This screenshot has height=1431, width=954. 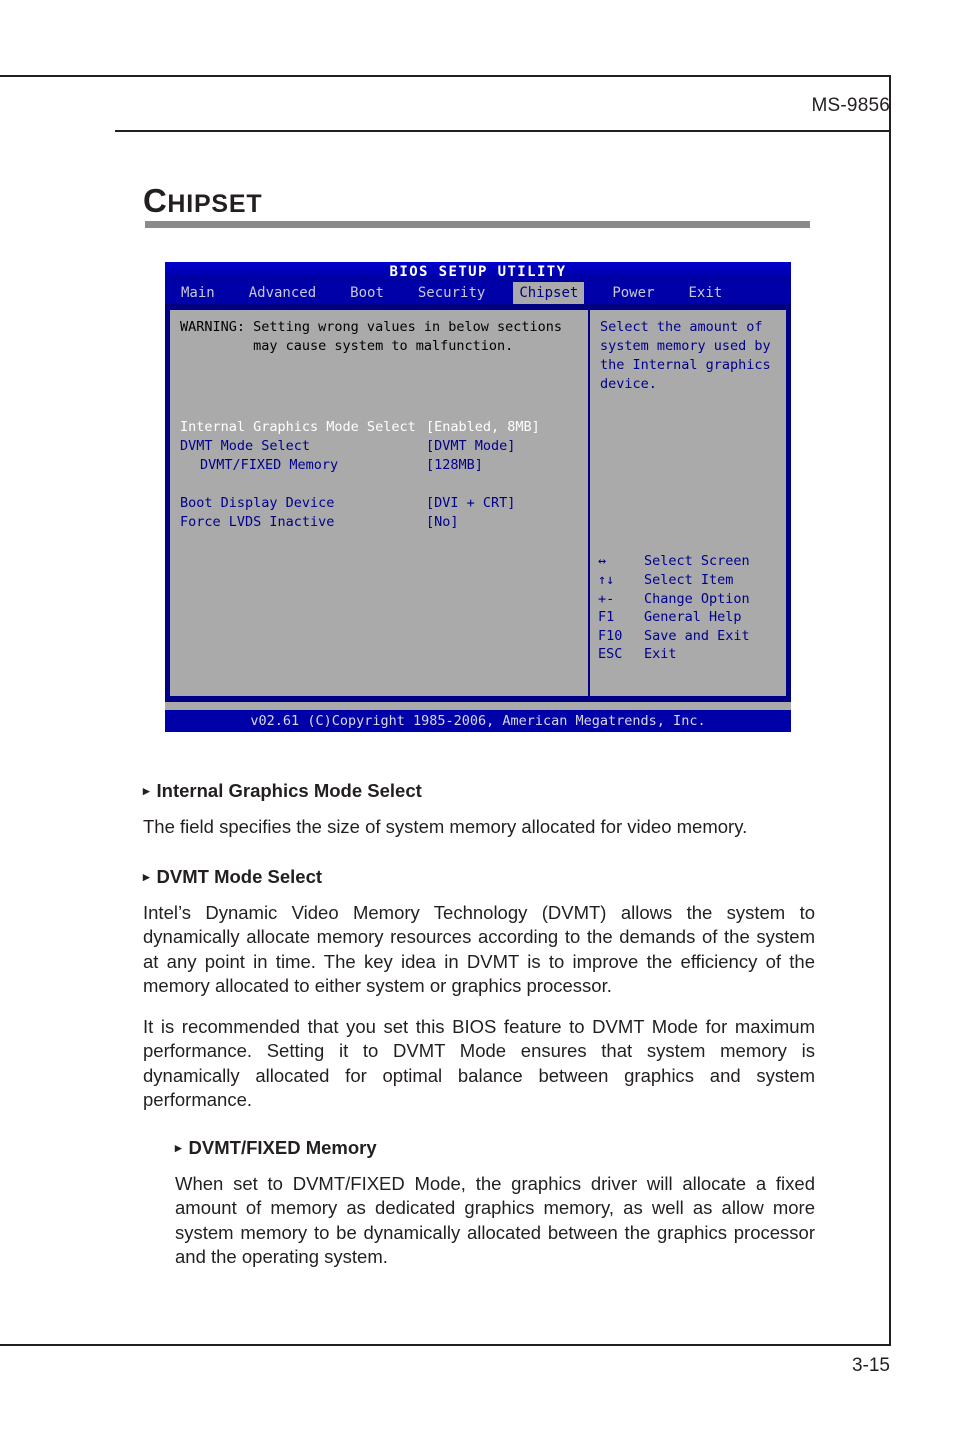 I want to click on page-frame-top-rule, so click(x=445, y=76).